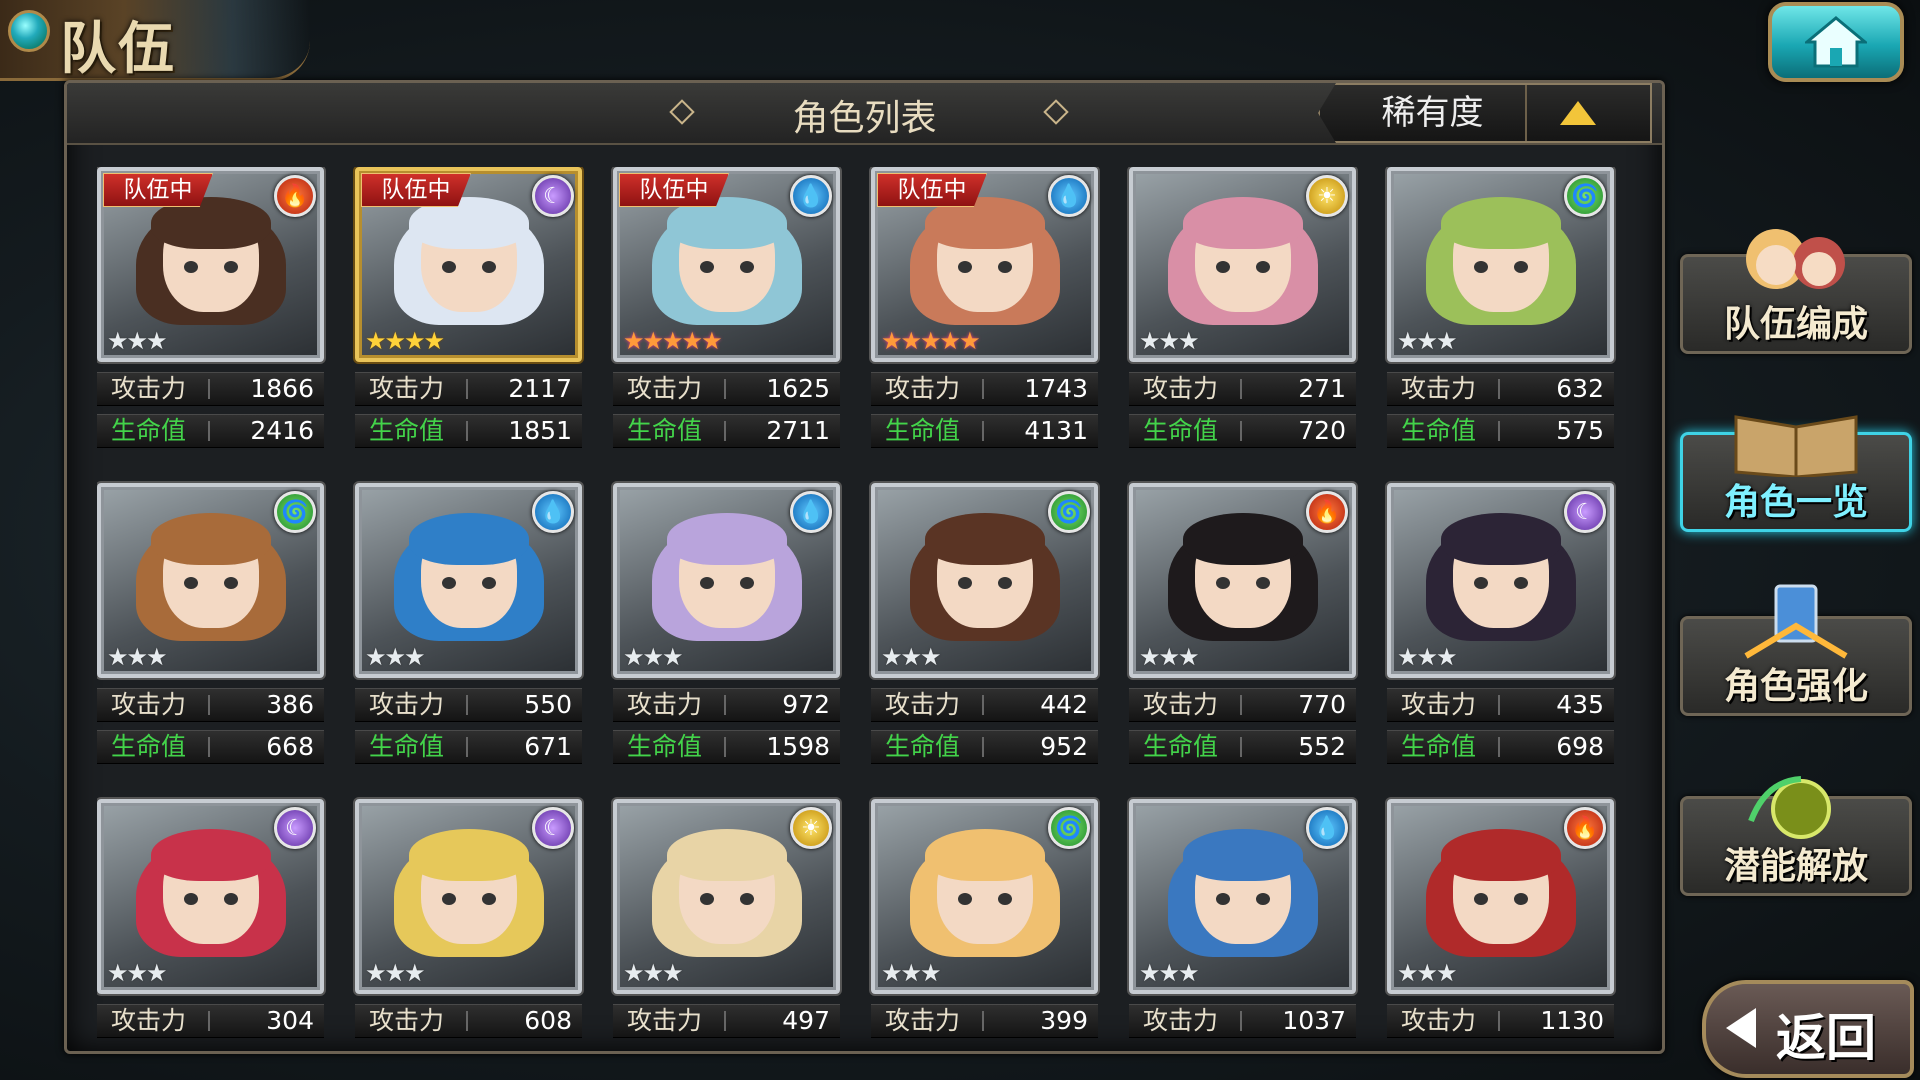 The width and height of the screenshot is (1920, 1080). I want to click on in-party-badge: 队伍中, so click(416, 190).